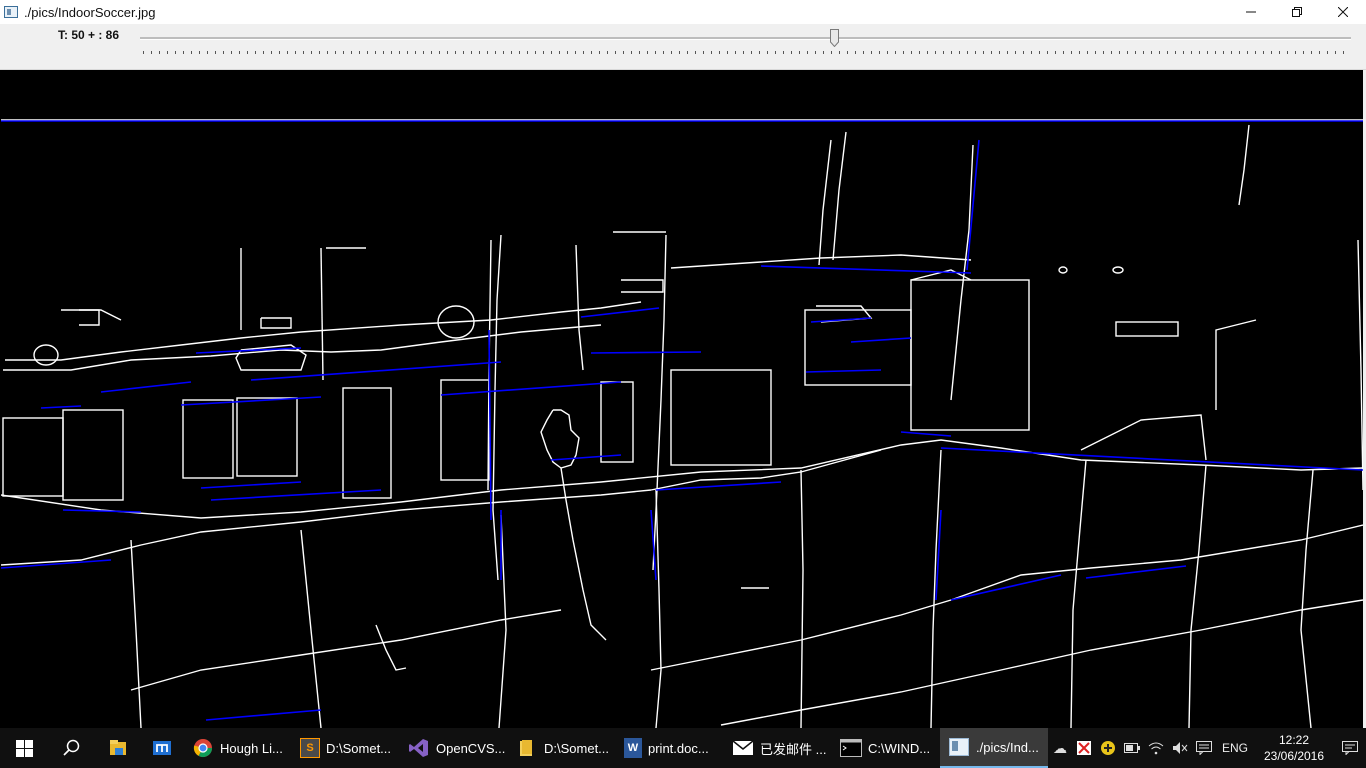  I want to click on error-app-icon, so click(1084, 748).